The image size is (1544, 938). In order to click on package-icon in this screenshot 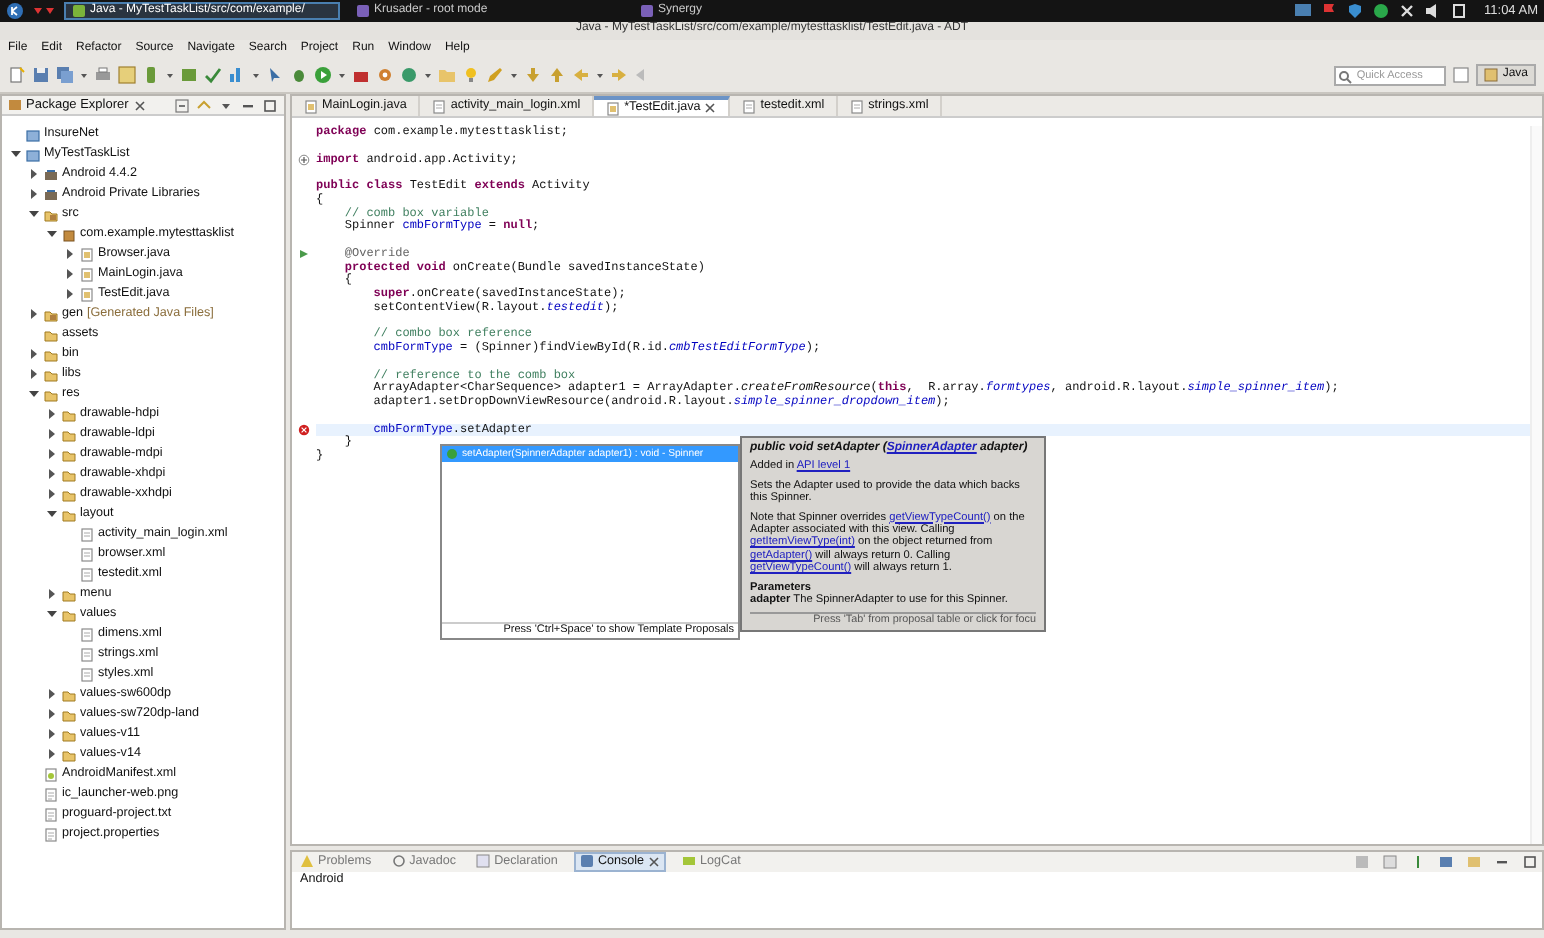, I will do `click(69, 234)`.